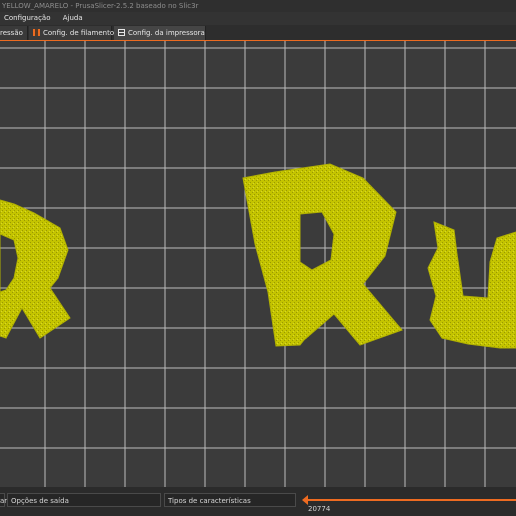  Describe the element at coordinates (166, 33) in the screenshot. I see `tab-printer-label: Config. da impressora` at that location.